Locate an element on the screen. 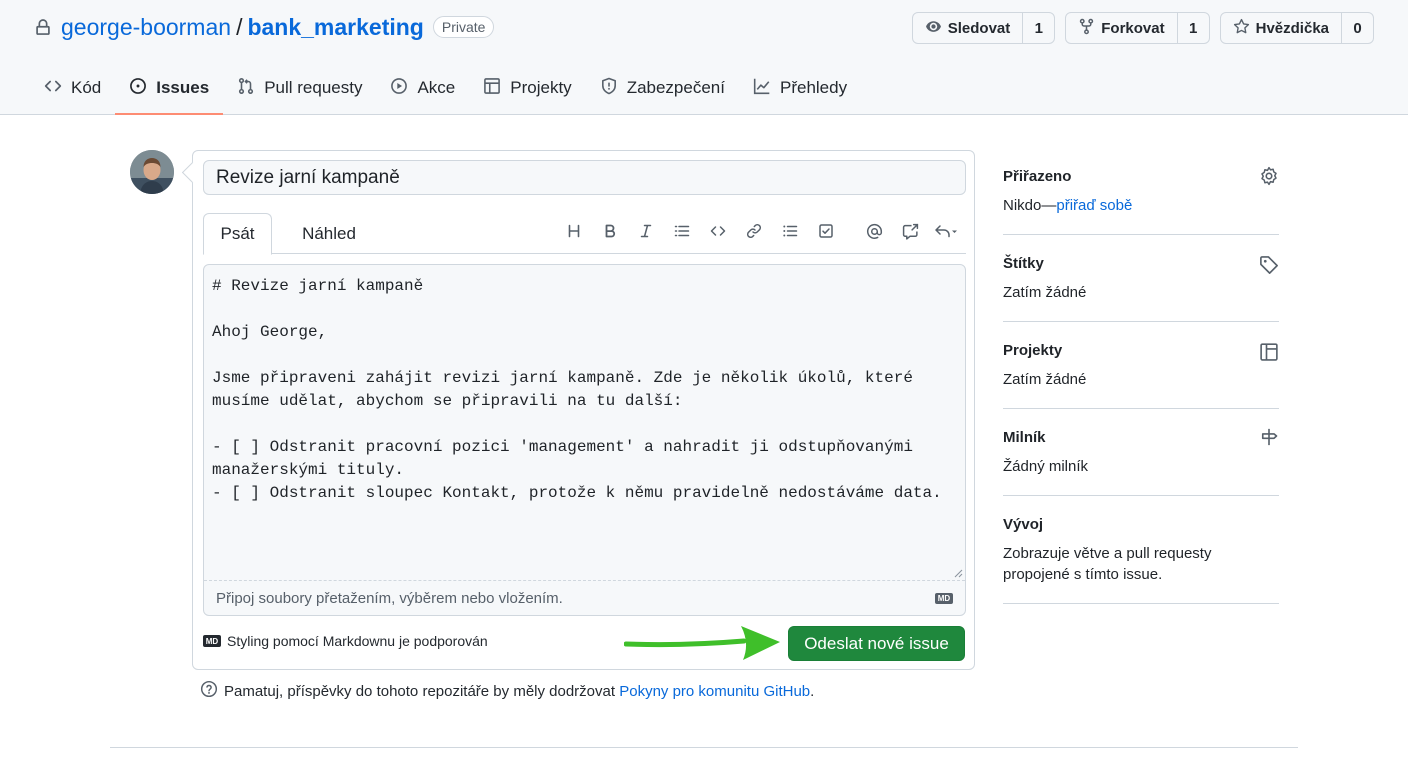 The width and height of the screenshot is (1408, 768). tab-write: Psát is located at coordinates (237, 234).